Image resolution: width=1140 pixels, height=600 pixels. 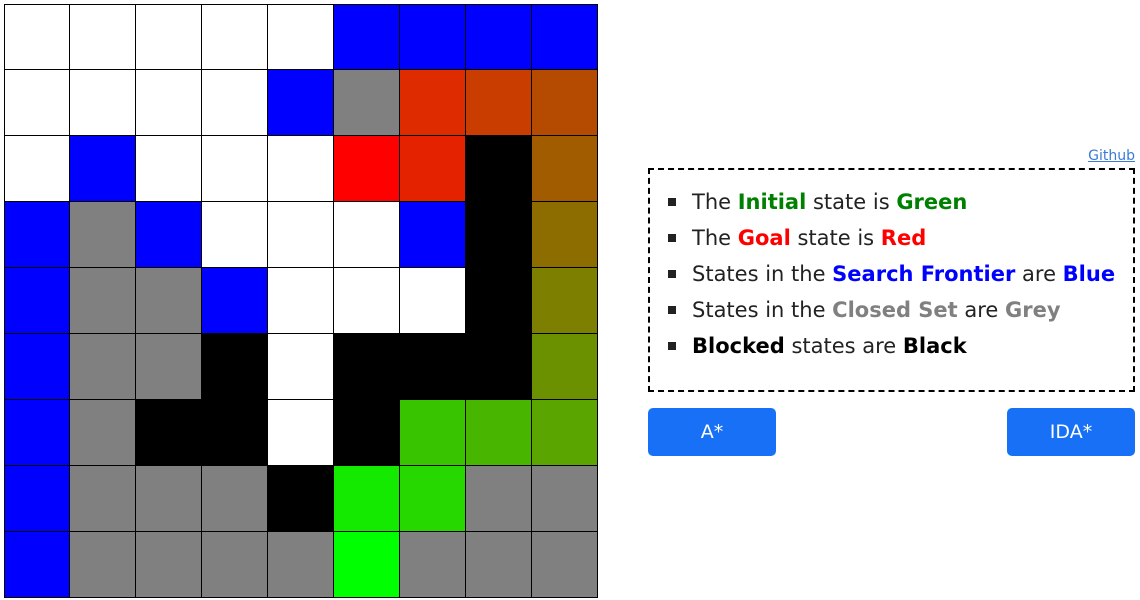 What do you see at coordinates (895, 310) in the screenshot?
I see `legend-text: Closed Set` at bounding box center [895, 310].